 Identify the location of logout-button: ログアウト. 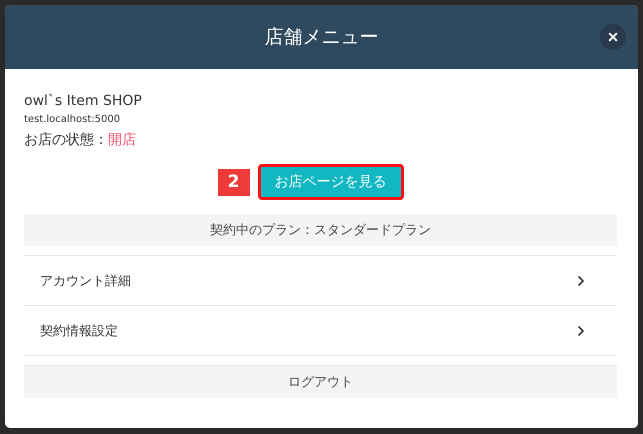
(320, 381).